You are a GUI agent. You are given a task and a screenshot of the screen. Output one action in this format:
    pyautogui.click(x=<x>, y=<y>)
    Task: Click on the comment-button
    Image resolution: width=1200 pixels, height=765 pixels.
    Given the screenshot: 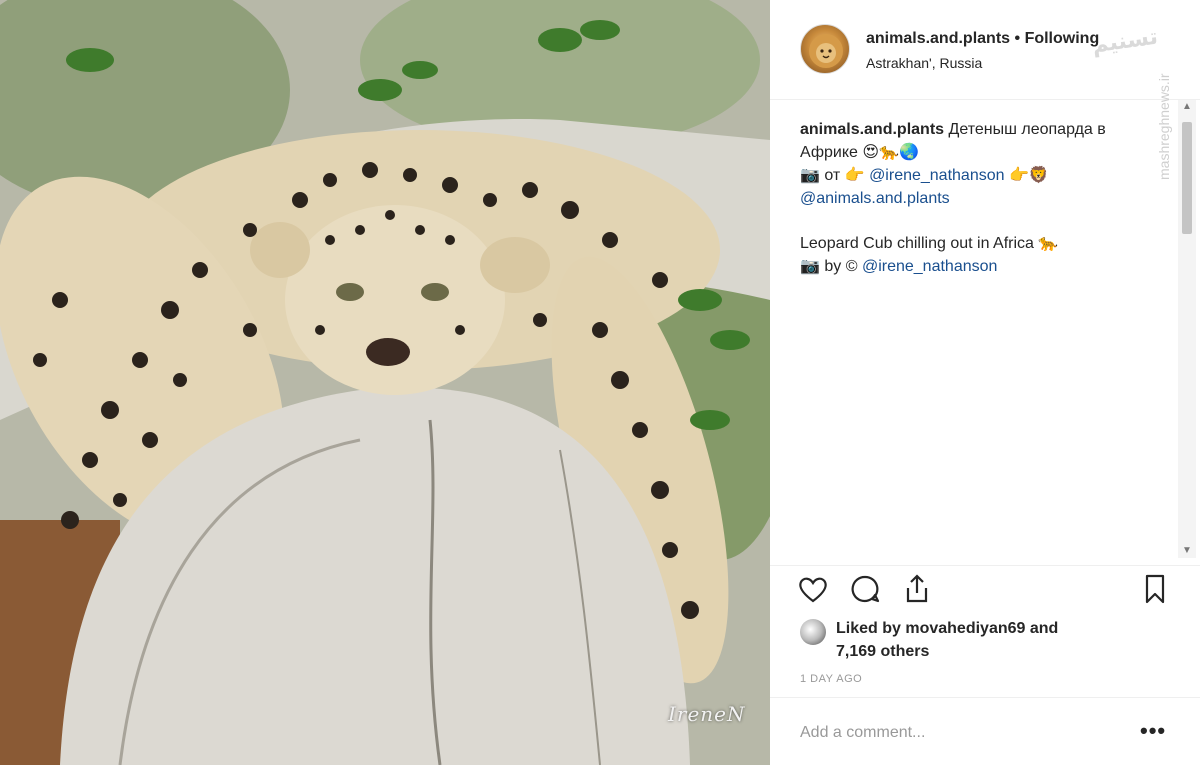 What is the action you would take?
    pyautogui.click(x=865, y=589)
    